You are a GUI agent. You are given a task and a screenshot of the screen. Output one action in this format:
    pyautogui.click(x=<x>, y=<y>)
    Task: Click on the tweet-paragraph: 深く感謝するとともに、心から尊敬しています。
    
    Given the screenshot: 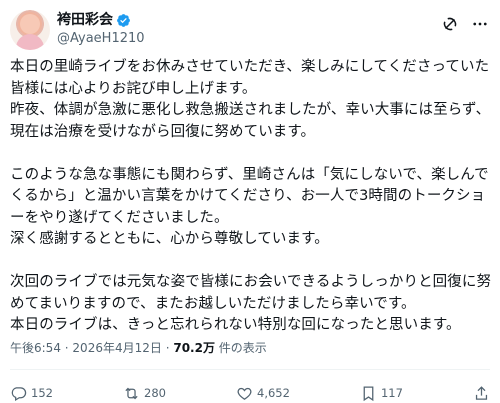 What is the action you would take?
    pyautogui.click(x=169, y=239)
    